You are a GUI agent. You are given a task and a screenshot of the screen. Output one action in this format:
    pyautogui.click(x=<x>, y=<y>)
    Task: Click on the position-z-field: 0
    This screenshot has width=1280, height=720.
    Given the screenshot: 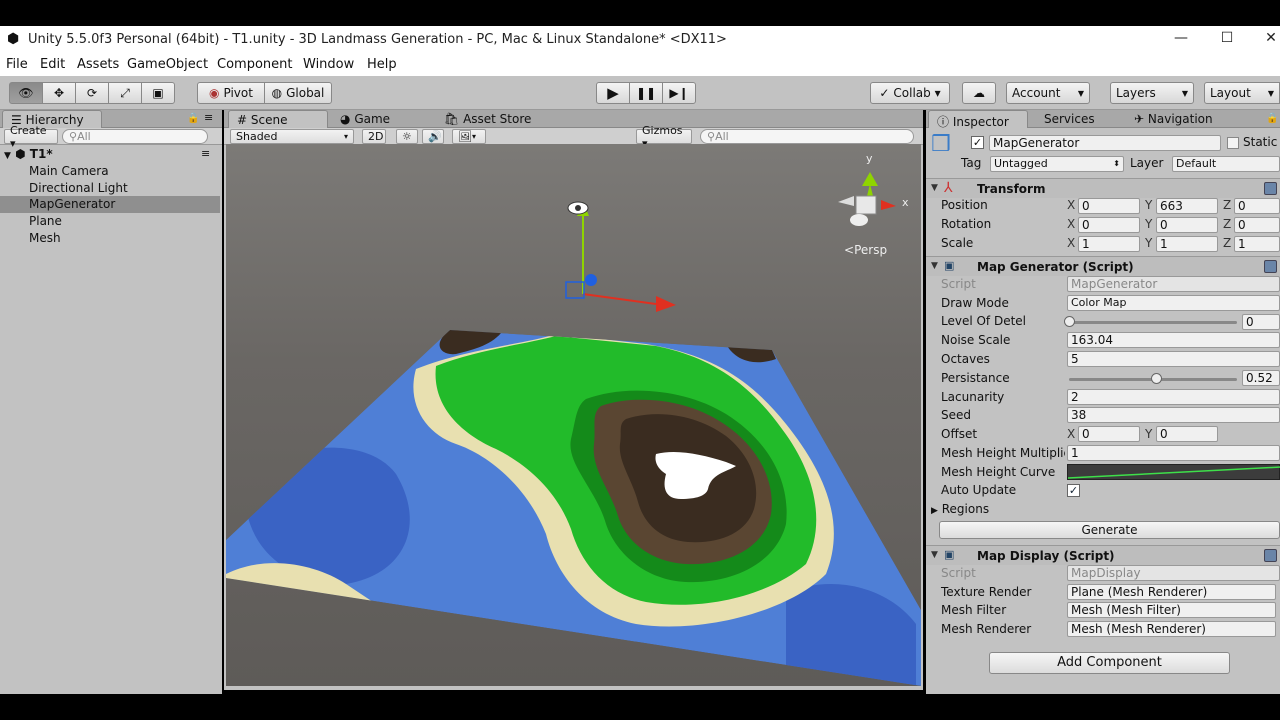 What is the action you would take?
    pyautogui.click(x=1257, y=206)
    